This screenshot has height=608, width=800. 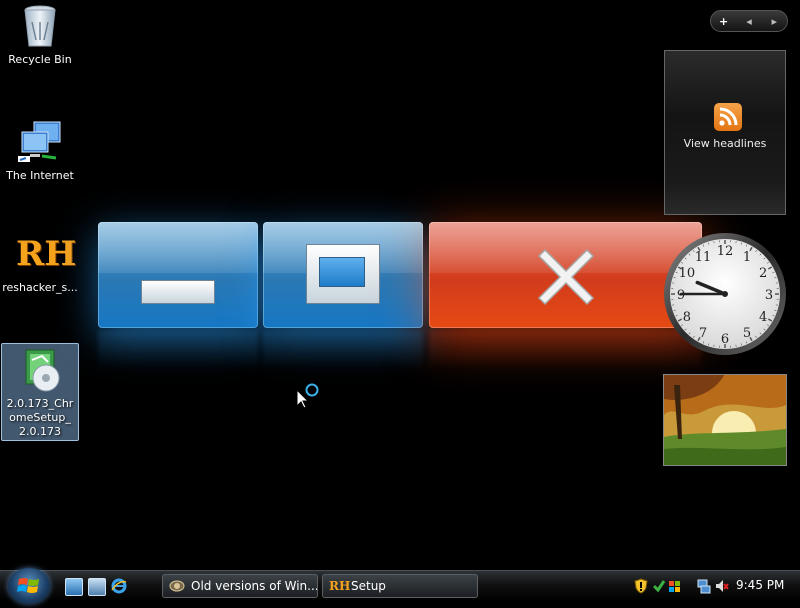 What do you see at coordinates (675, 586) in the screenshot?
I see `windows-flag-icon` at bounding box center [675, 586].